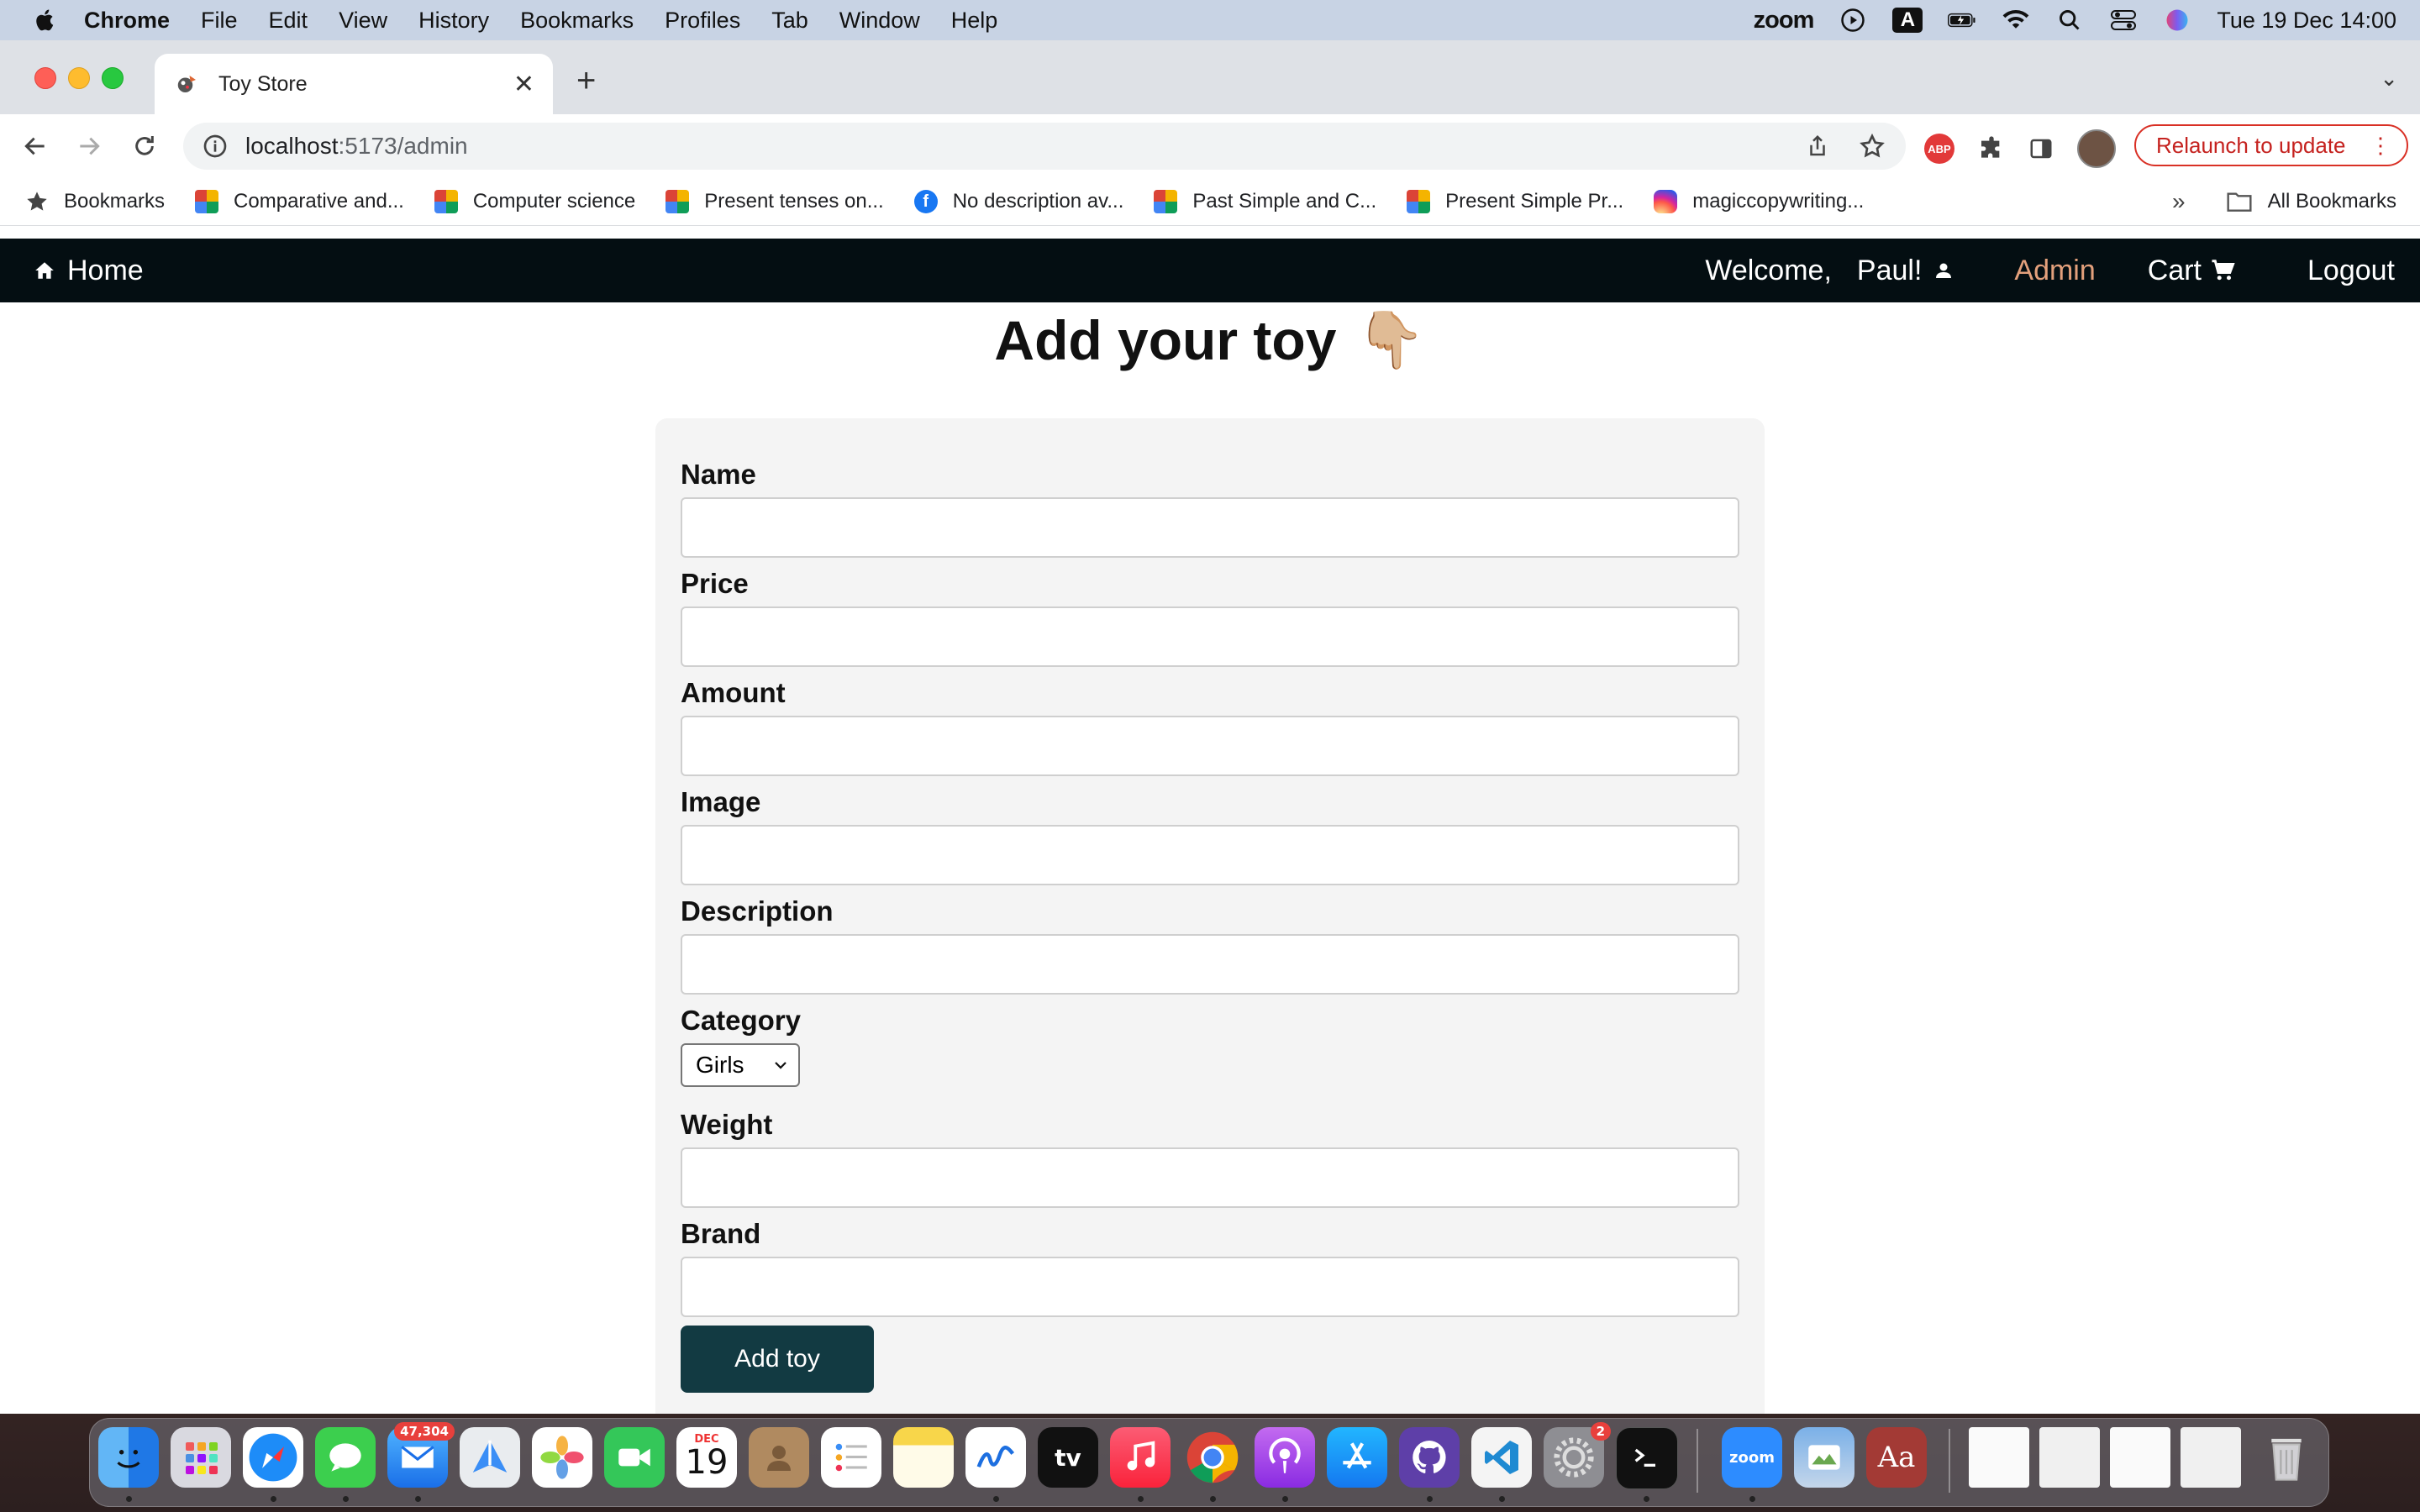 The height and width of the screenshot is (1512, 2420). What do you see at coordinates (2123, 20) in the screenshot?
I see `control-center-icon` at bounding box center [2123, 20].